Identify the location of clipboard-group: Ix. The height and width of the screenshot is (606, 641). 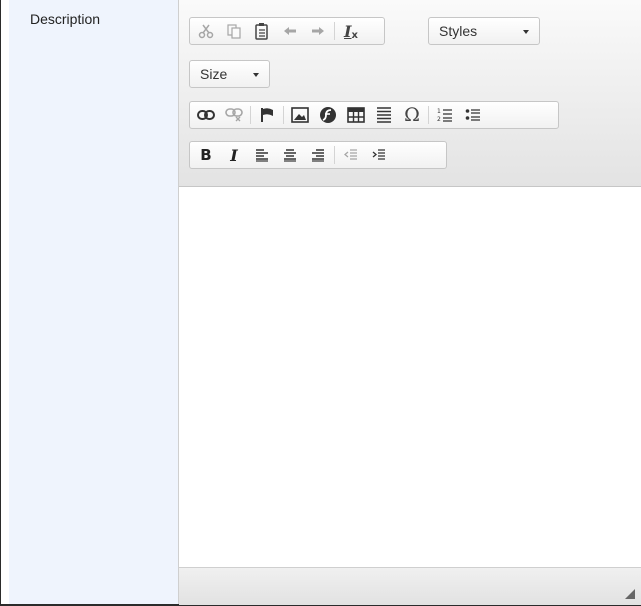
(287, 31).